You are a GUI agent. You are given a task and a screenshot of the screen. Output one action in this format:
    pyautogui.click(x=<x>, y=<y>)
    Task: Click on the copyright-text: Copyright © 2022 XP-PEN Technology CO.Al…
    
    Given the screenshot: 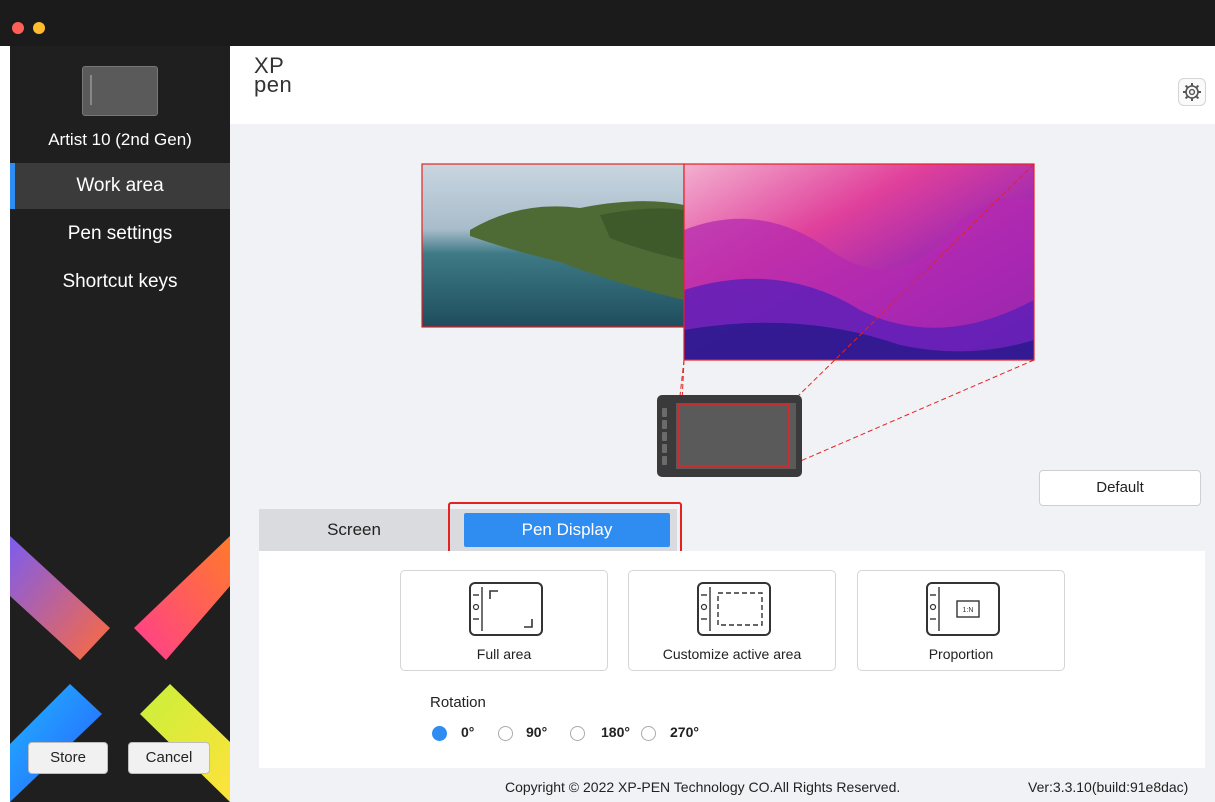 What is the action you would take?
    pyautogui.click(x=703, y=787)
    